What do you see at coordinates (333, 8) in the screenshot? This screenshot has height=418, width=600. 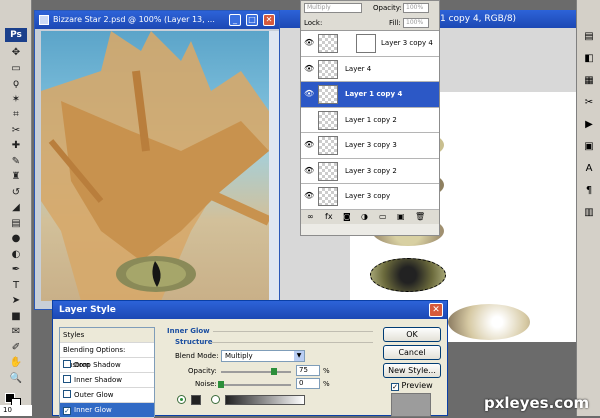 I see `layers-blend-mode-select: Multiply` at bounding box center [333, 8].